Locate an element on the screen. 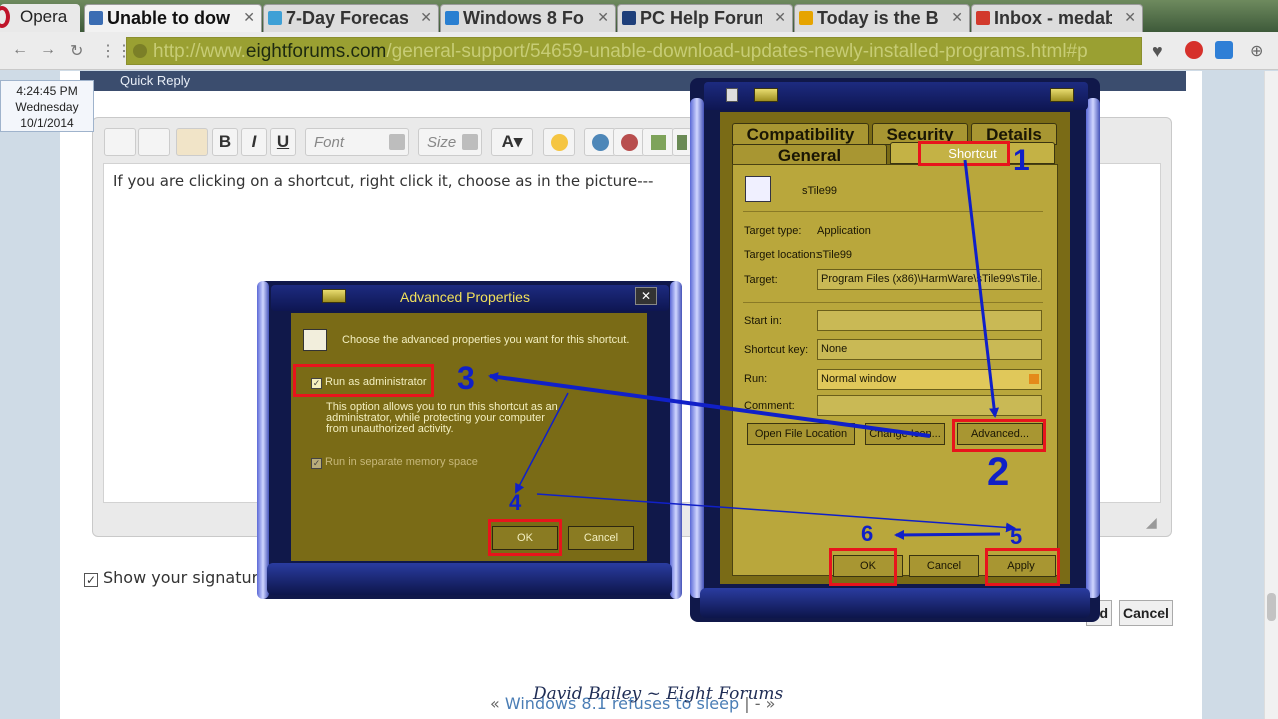 The width and height of the screenshot is (1278, 719). step-number-4: 4 is located at coordinates (515, 502).